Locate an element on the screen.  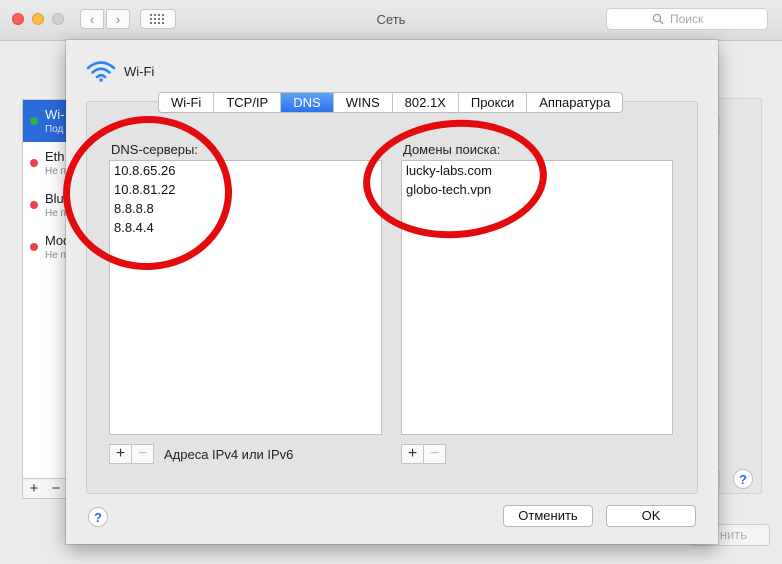
service-item-ethernet: Eth Не п is located at coordinates (45, 163).